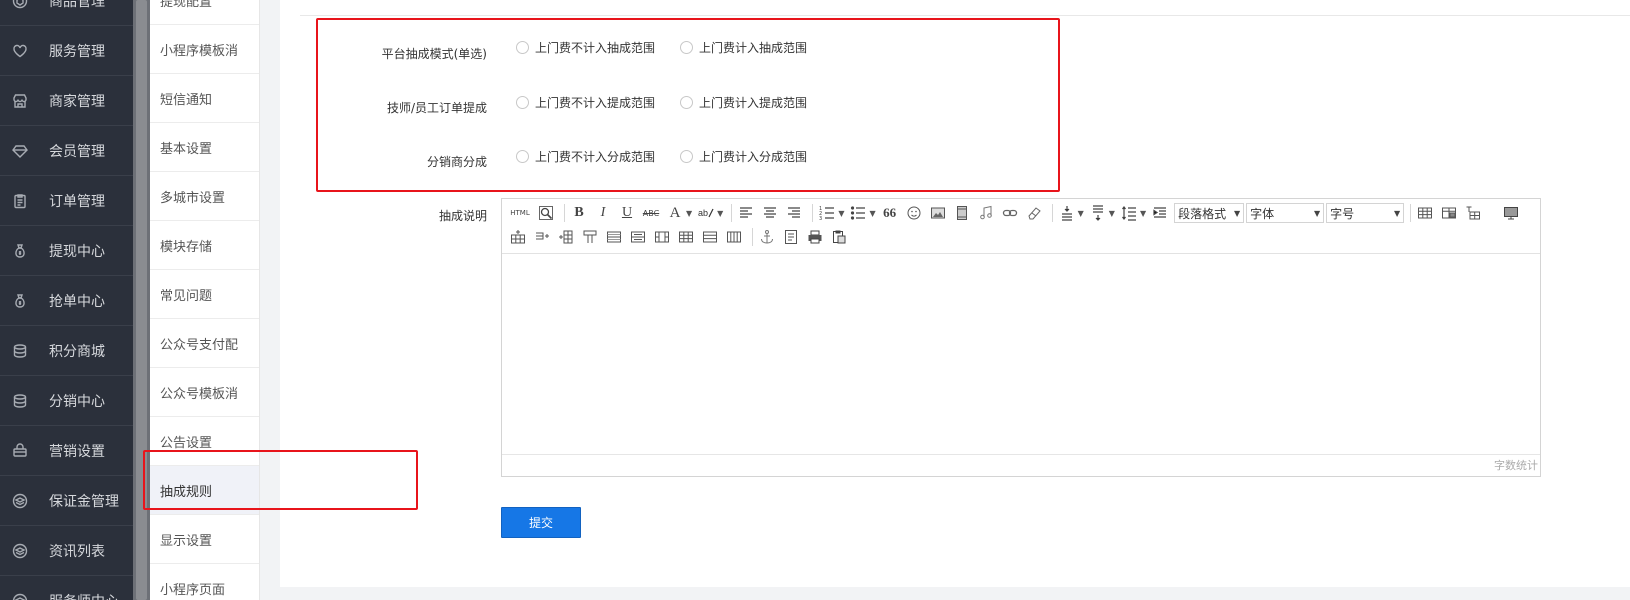 The width and height of the screenshot is (1630, 600). Describe the element at coordinates (839, 237) in the screenshot. I see `paste-icon` at that location.